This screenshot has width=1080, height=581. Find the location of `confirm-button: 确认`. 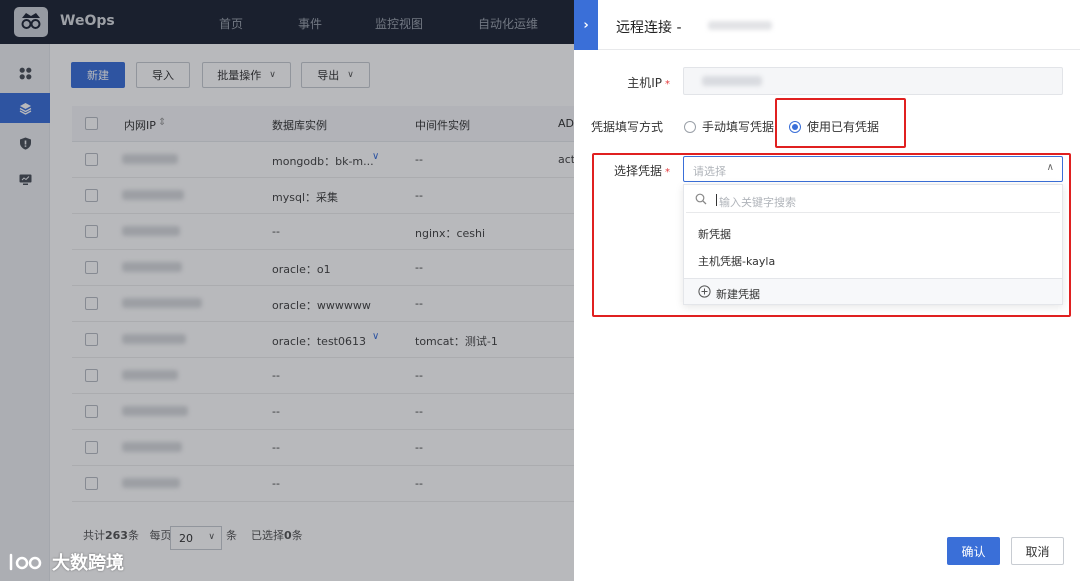

confirm-button: 确认 is located at coordinates (973, 551).